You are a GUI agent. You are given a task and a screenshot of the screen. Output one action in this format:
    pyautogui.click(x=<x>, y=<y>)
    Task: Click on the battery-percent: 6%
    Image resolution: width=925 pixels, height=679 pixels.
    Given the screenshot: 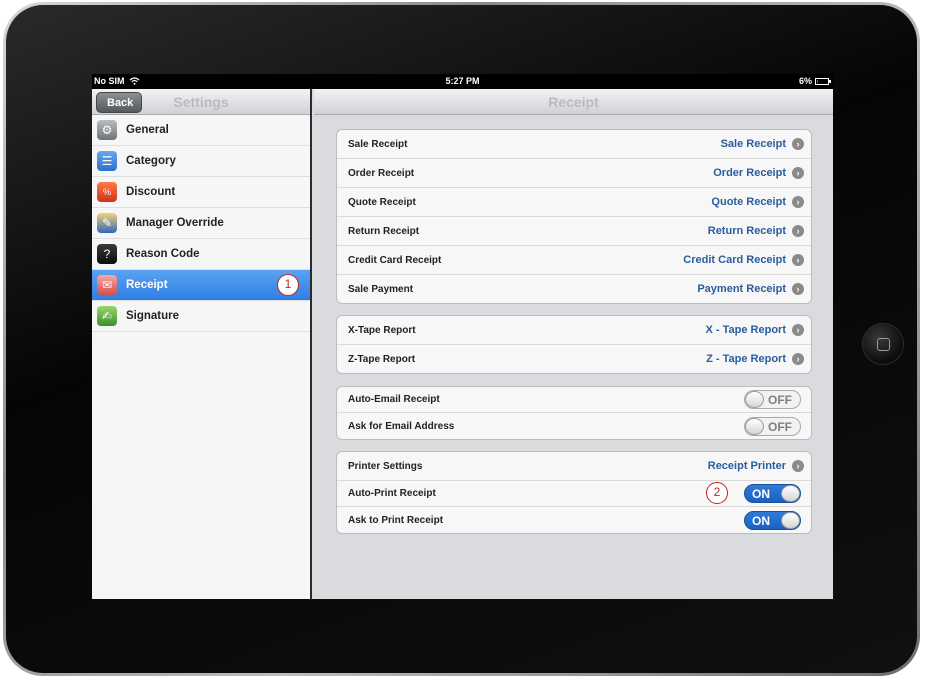 What is the action you would take?
    pyautogui.click(x=805, y=81)
    